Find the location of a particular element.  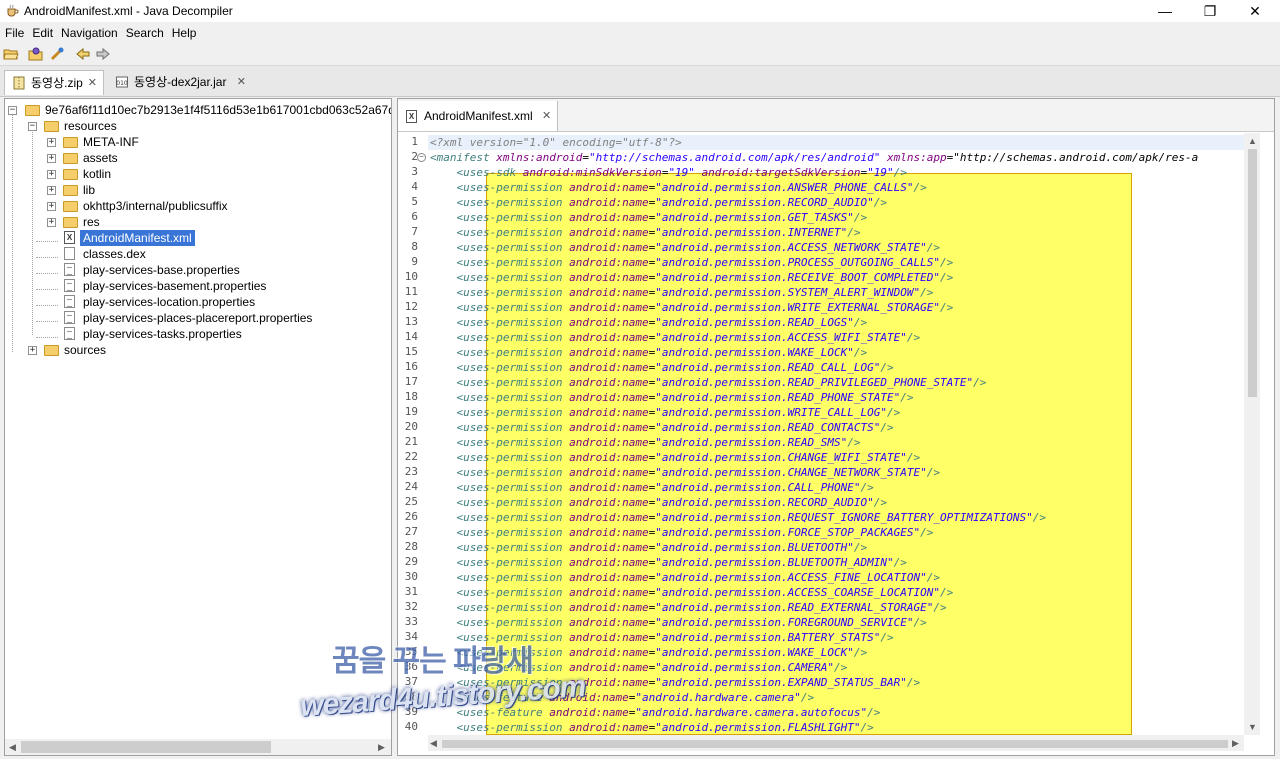

scroll-up-icon: ▲ is located at coordinates (1252, 141).